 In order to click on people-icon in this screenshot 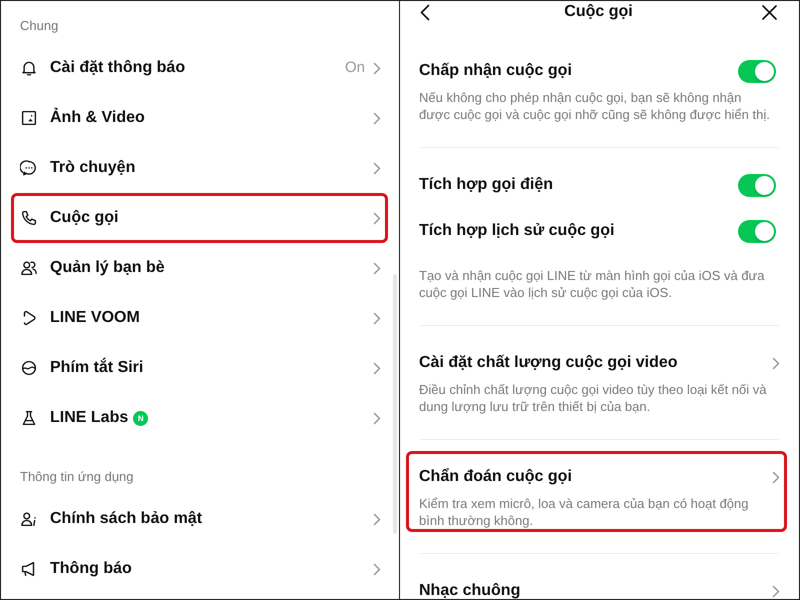, I will do `click(29, 268)`.